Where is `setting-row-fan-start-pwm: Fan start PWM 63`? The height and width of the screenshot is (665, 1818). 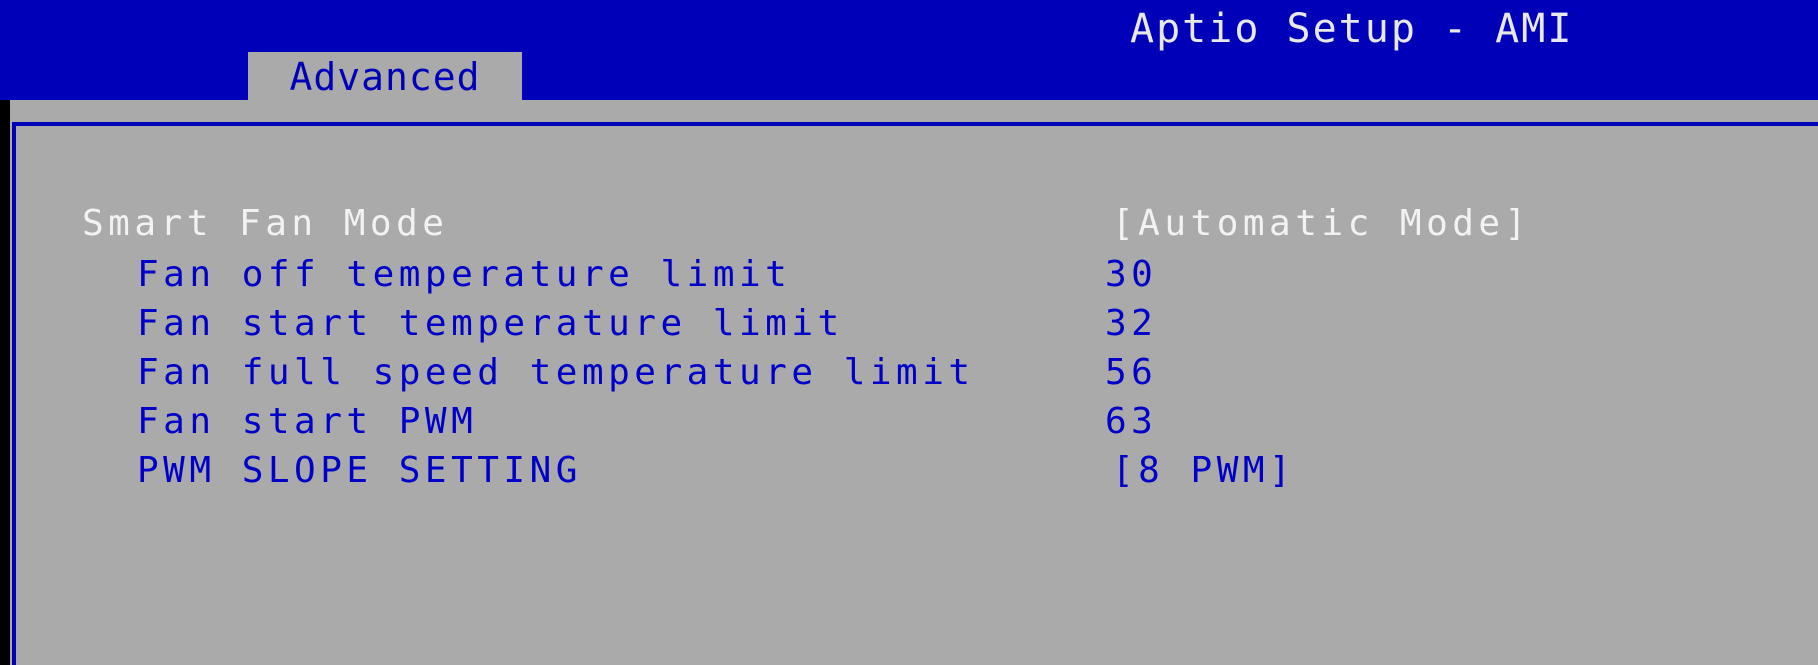 setting-row-fan-start-pwm: Fan start PWM 63 is located at coordinates (837, 422).